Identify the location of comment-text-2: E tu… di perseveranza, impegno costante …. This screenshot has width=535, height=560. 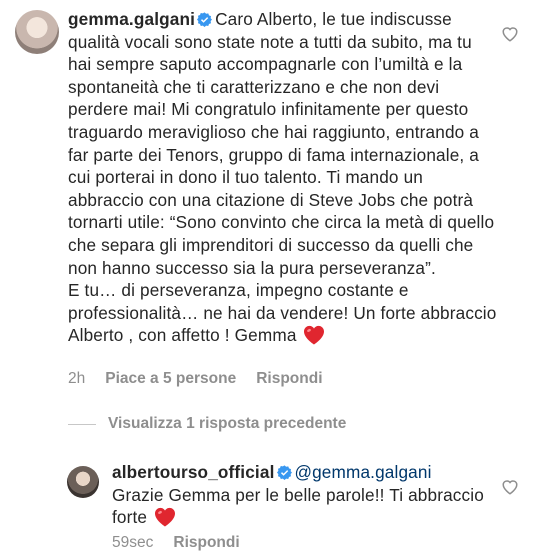
(282, 313).